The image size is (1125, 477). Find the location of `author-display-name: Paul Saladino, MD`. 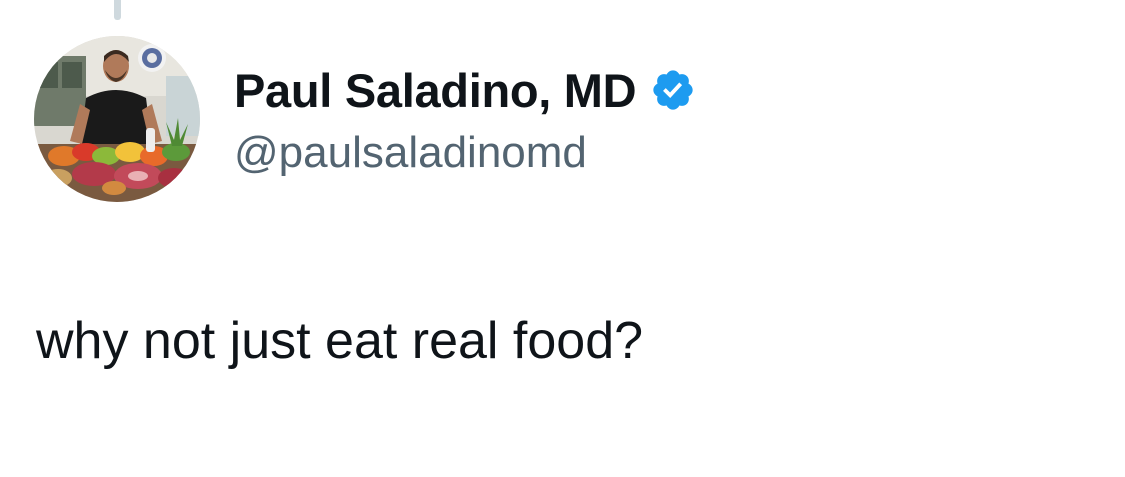

author-display-name: Paul Saladino, MD is located at coordinates (435, 90).